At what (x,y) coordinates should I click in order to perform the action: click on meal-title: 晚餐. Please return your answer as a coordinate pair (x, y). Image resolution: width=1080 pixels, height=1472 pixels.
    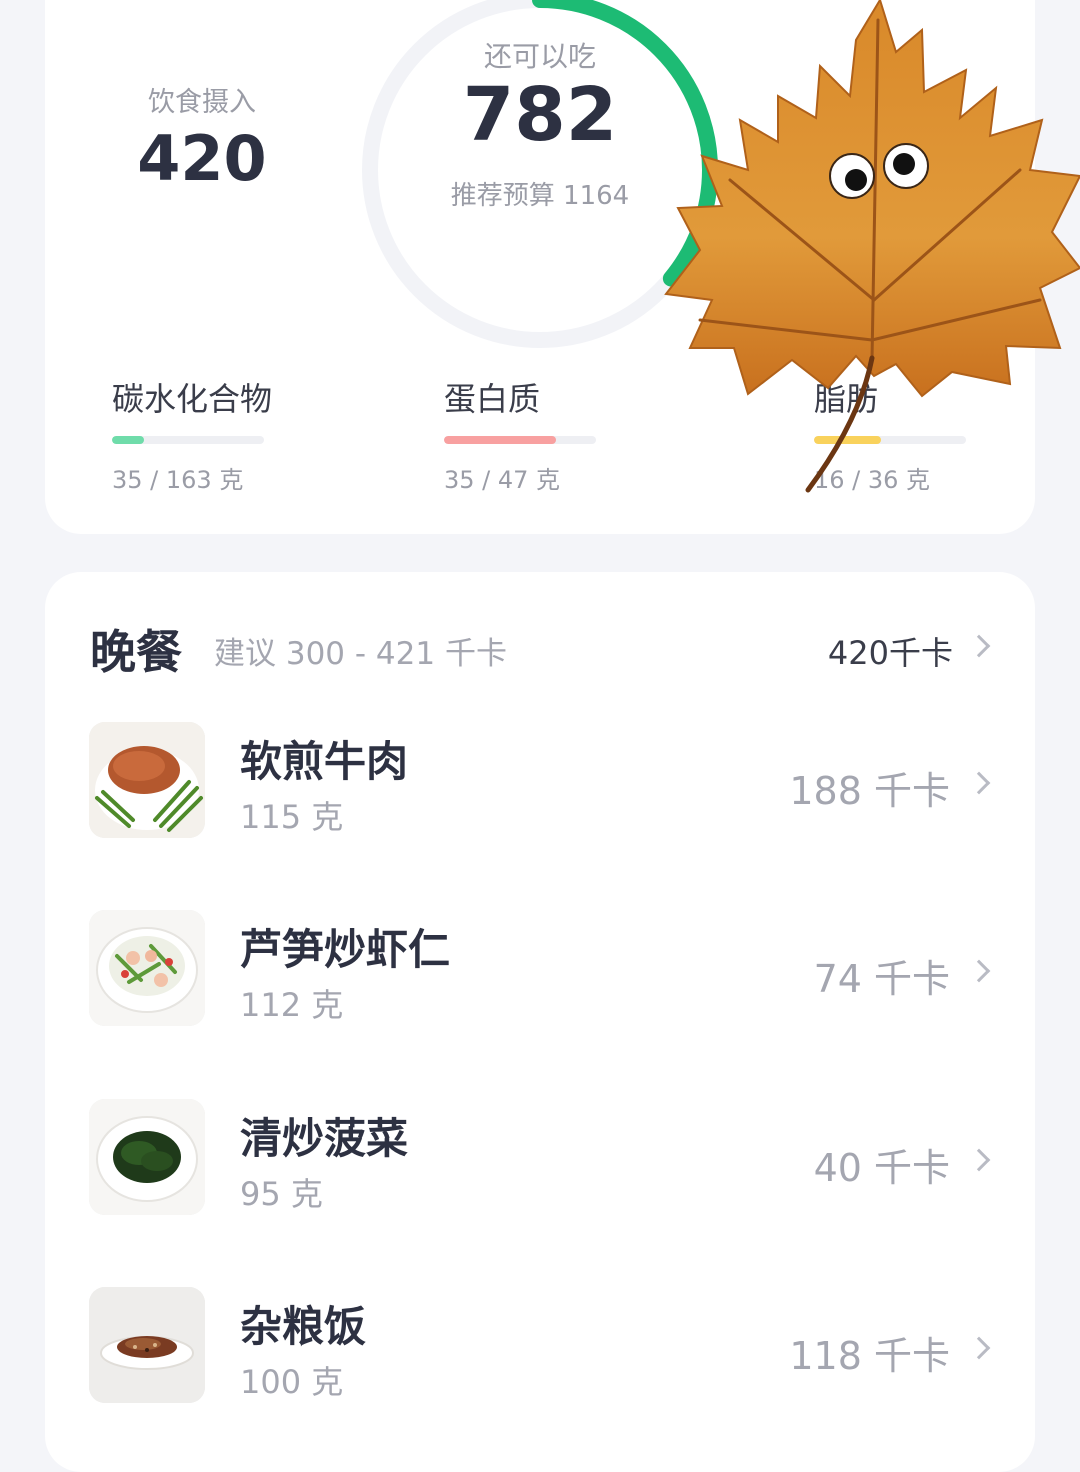
    Looking at the image, I should click on (136, 652).